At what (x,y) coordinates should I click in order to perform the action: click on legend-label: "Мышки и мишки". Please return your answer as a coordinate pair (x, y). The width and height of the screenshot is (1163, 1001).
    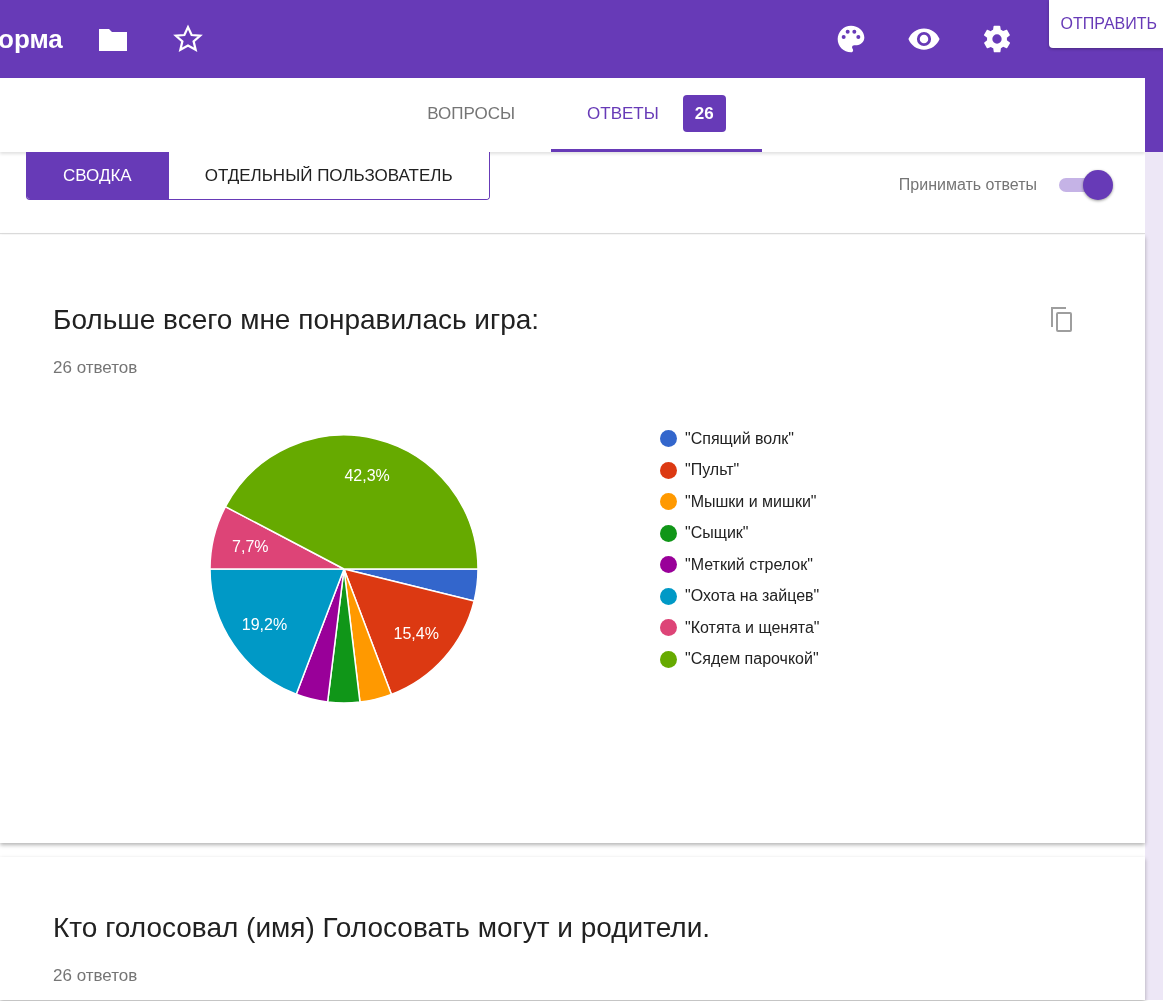
    Looking at the image, I should click on (751, 501).